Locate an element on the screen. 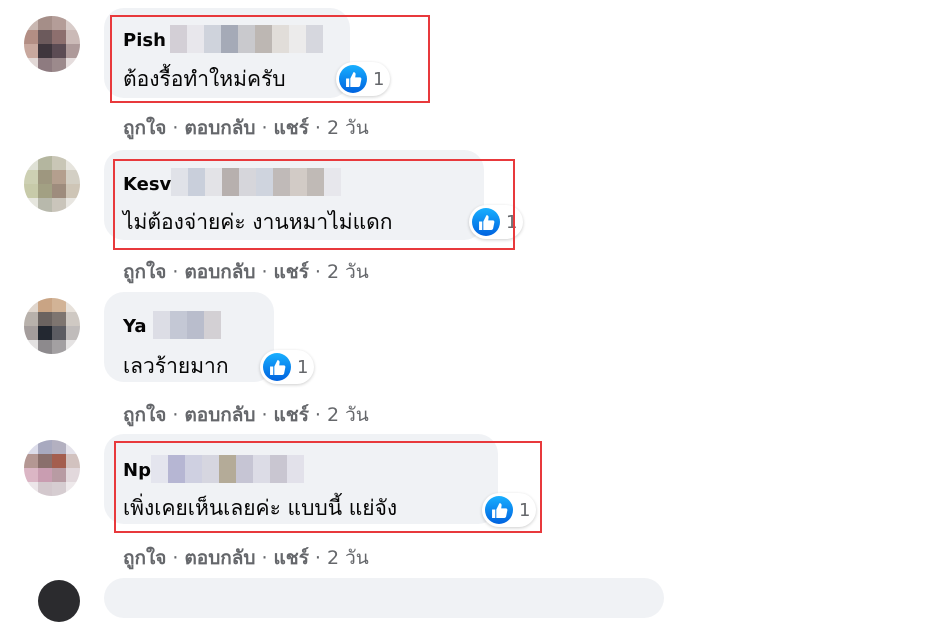 The width and height of the screenshot is (931, 622). comment-author: Ya is located at coordinates (135, 326).